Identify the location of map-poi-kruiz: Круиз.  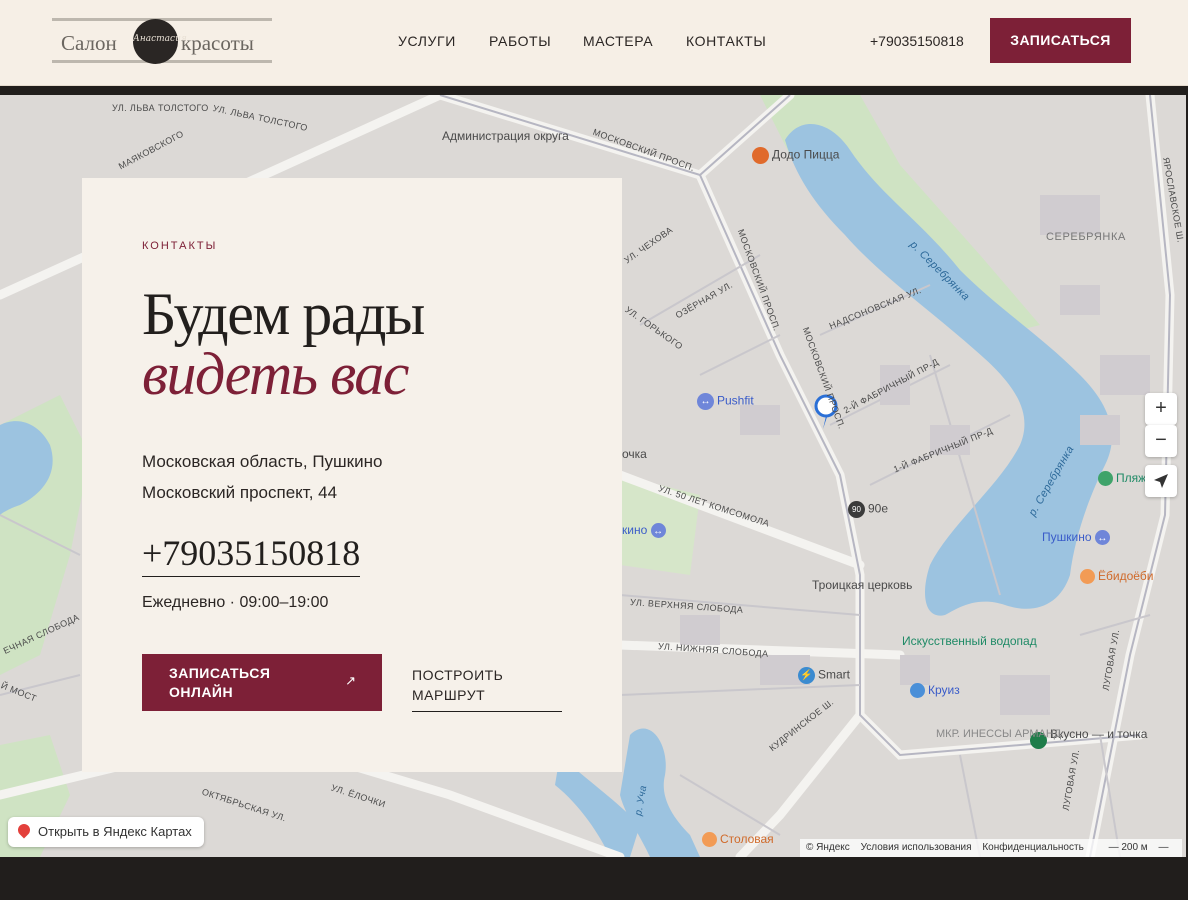
(935, 691).